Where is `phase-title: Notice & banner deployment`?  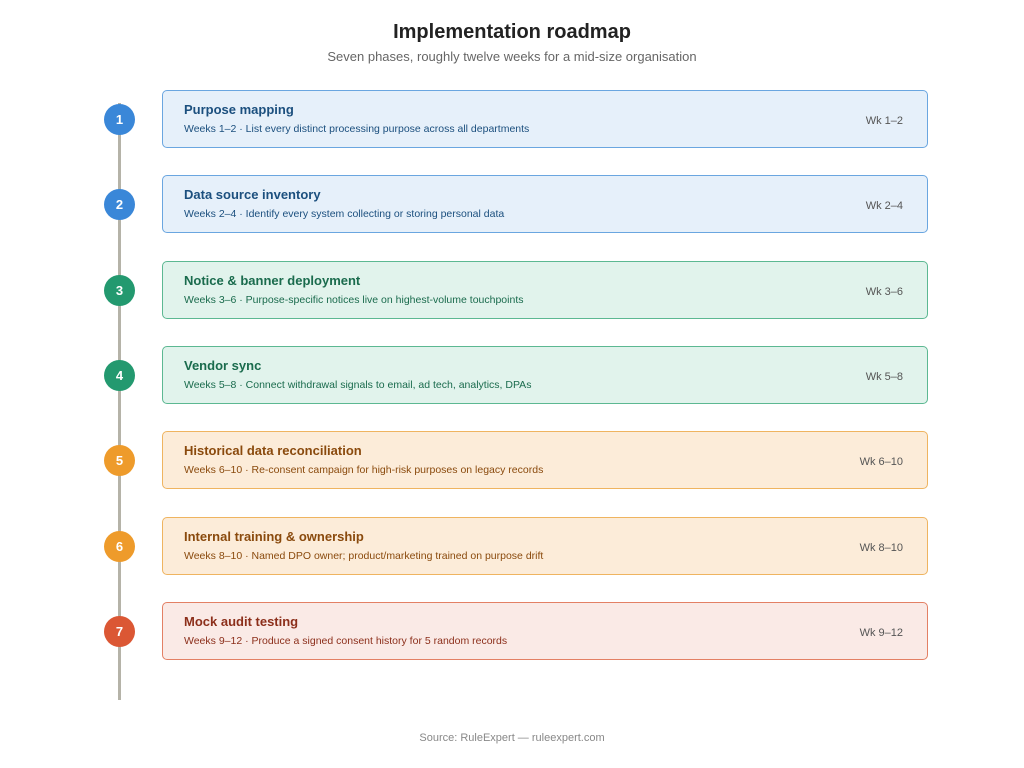 phase-title: Notice & banner deployment is located at coordinates (272, 280).